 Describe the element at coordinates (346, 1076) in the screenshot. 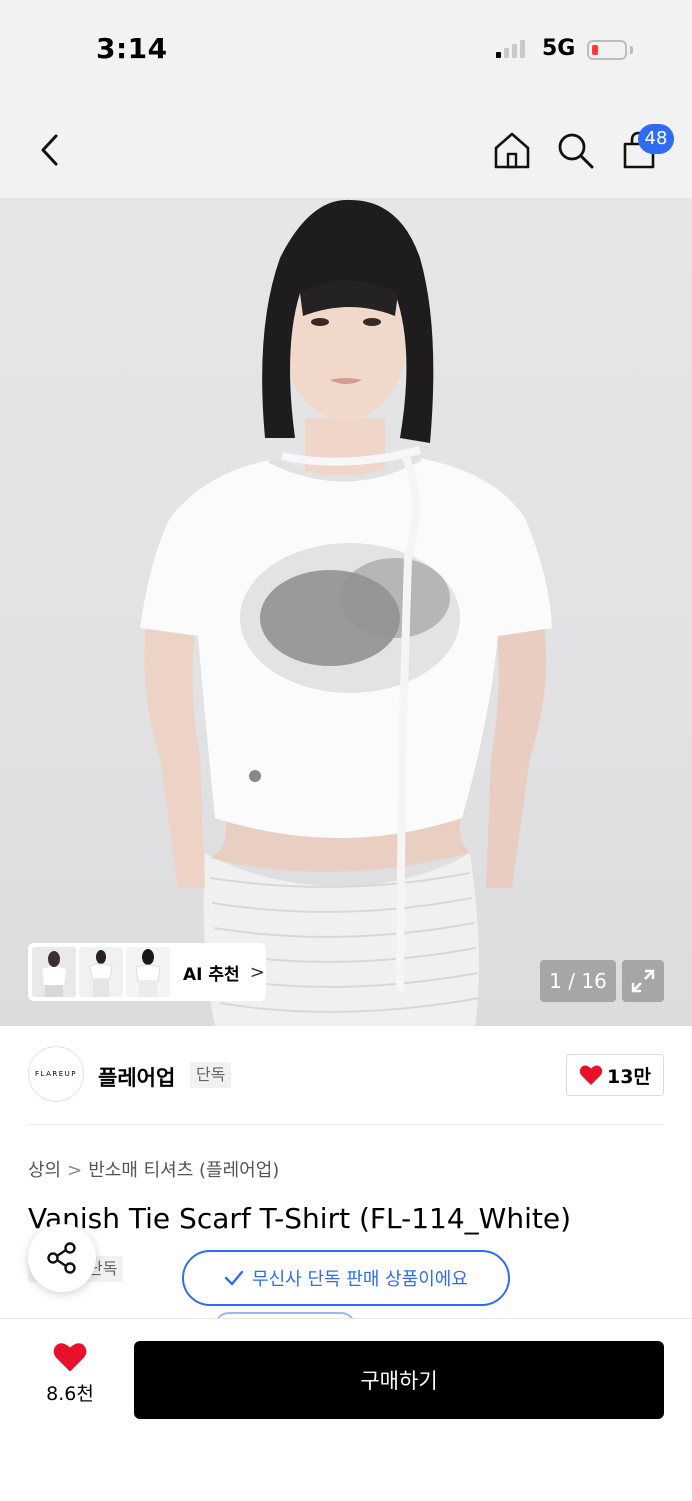

I see `brand-row: FLAREUP 플레어업 단독 13만` at that location.